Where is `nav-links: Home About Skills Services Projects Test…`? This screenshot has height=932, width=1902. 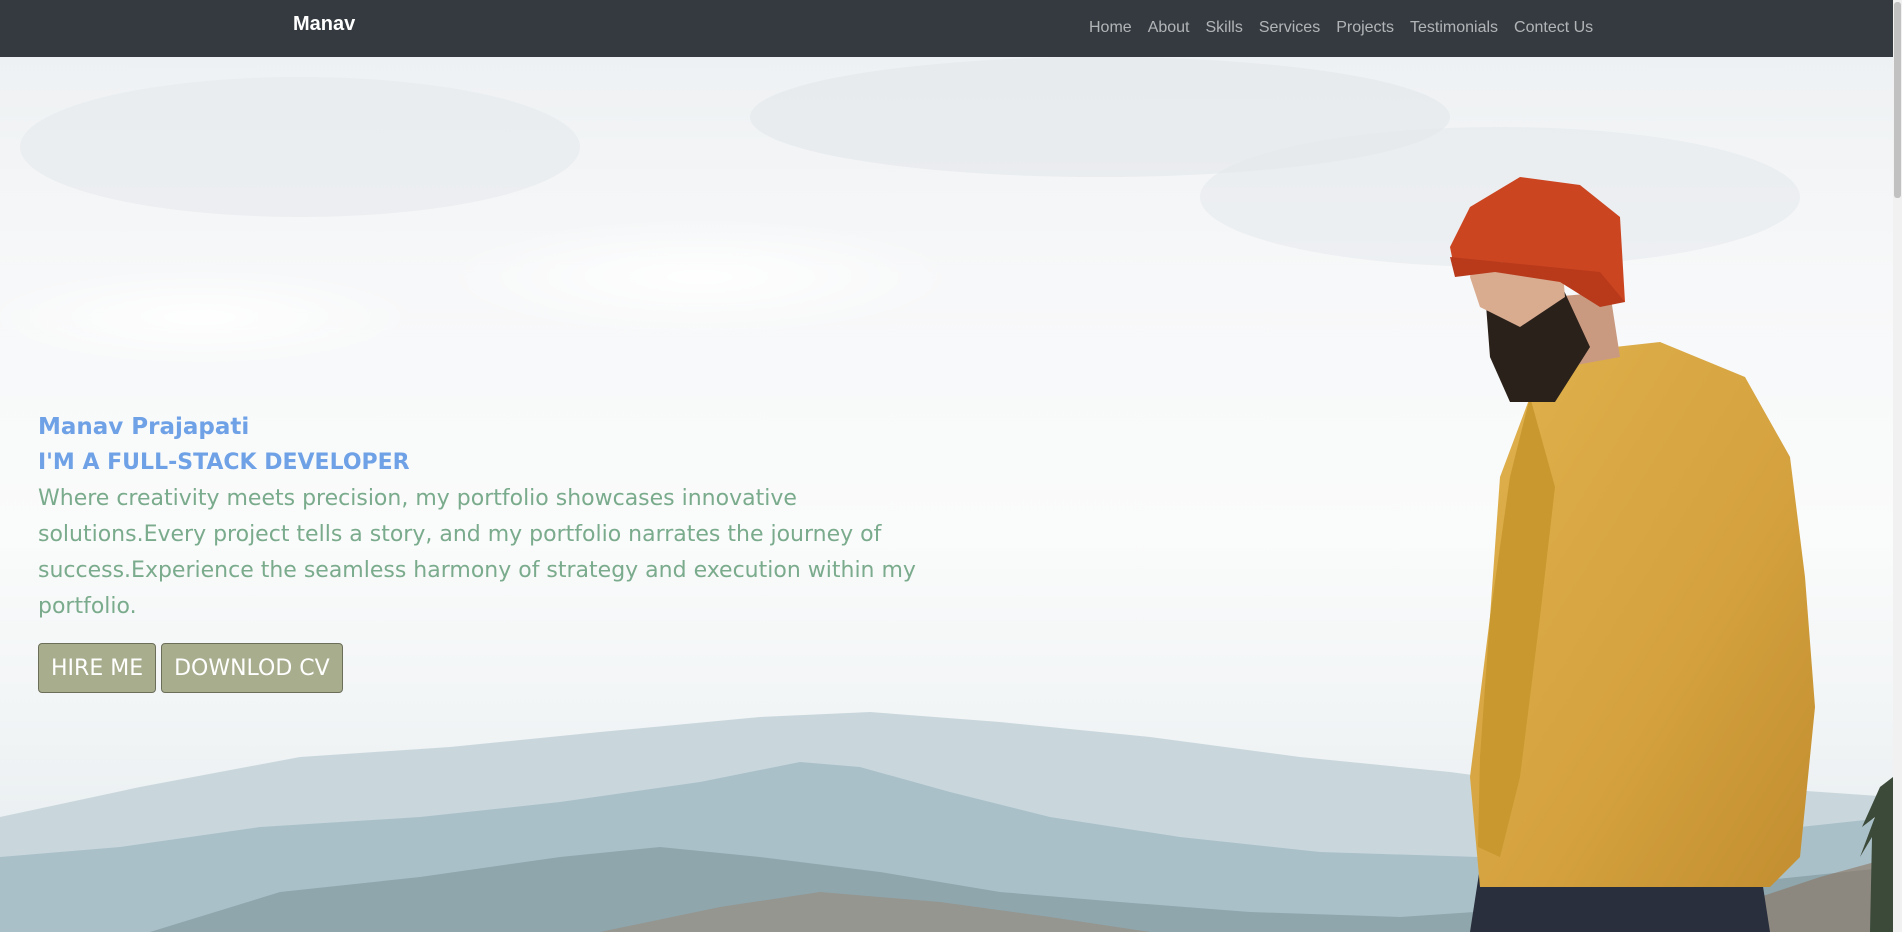
nav-links: Home About Skills Services Projects Test… is located at coordinates (1341, 28).